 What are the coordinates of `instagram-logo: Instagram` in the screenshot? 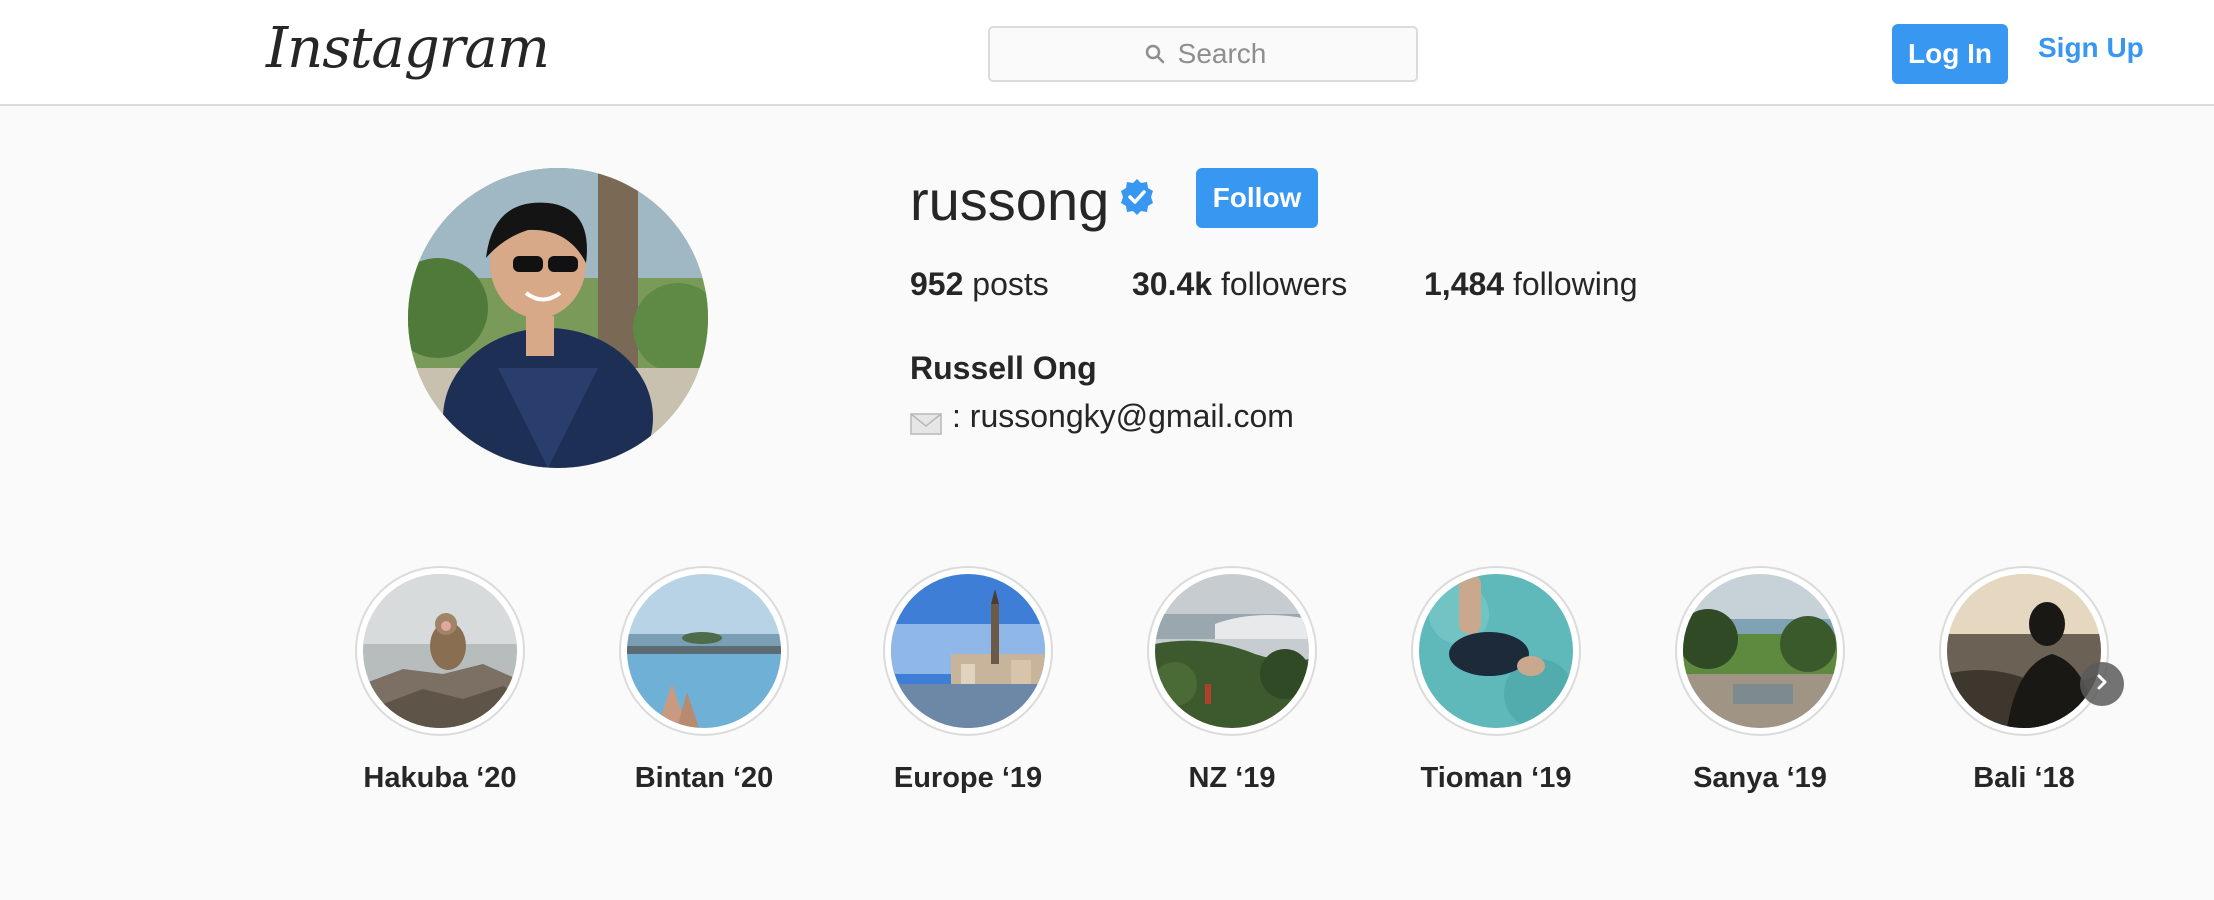 It's located at (408, 48).